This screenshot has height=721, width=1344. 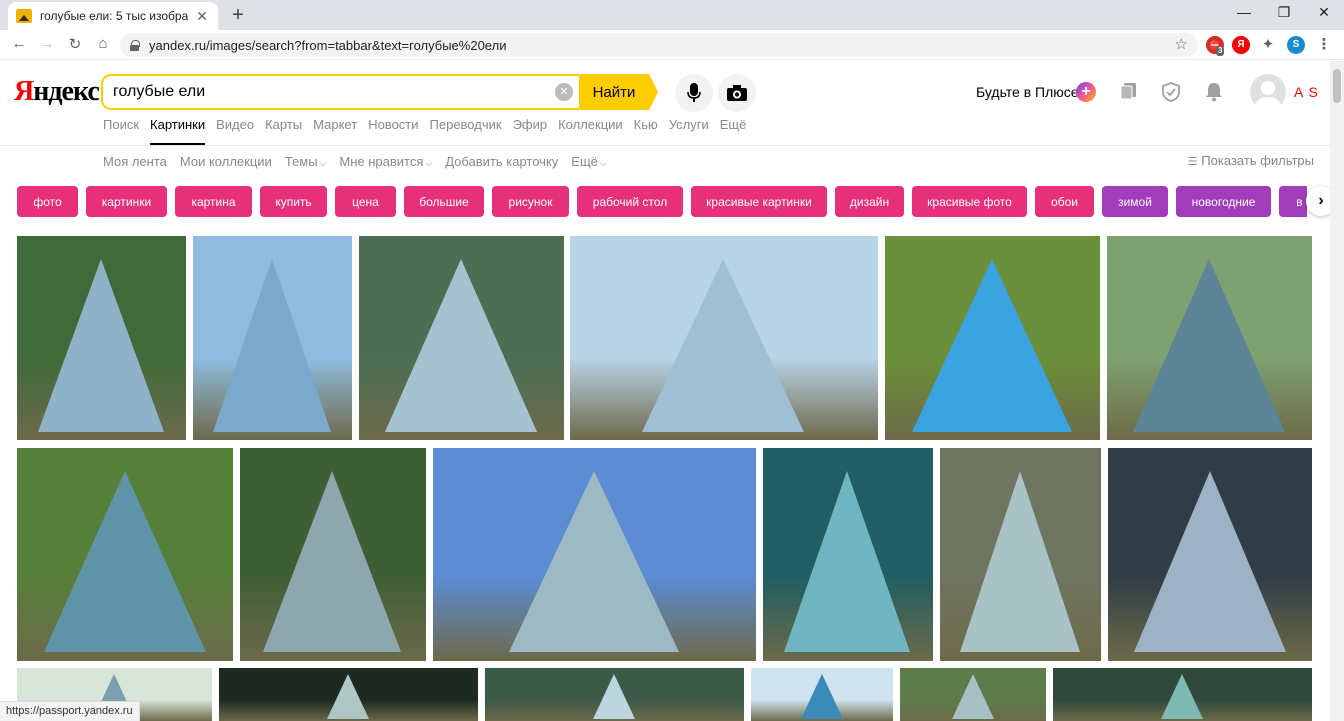 What do you see at coordinates (226, 161) in the screenshot?
I see `my-collections-link: Мои коллекции` at bounding box center [226, 161].